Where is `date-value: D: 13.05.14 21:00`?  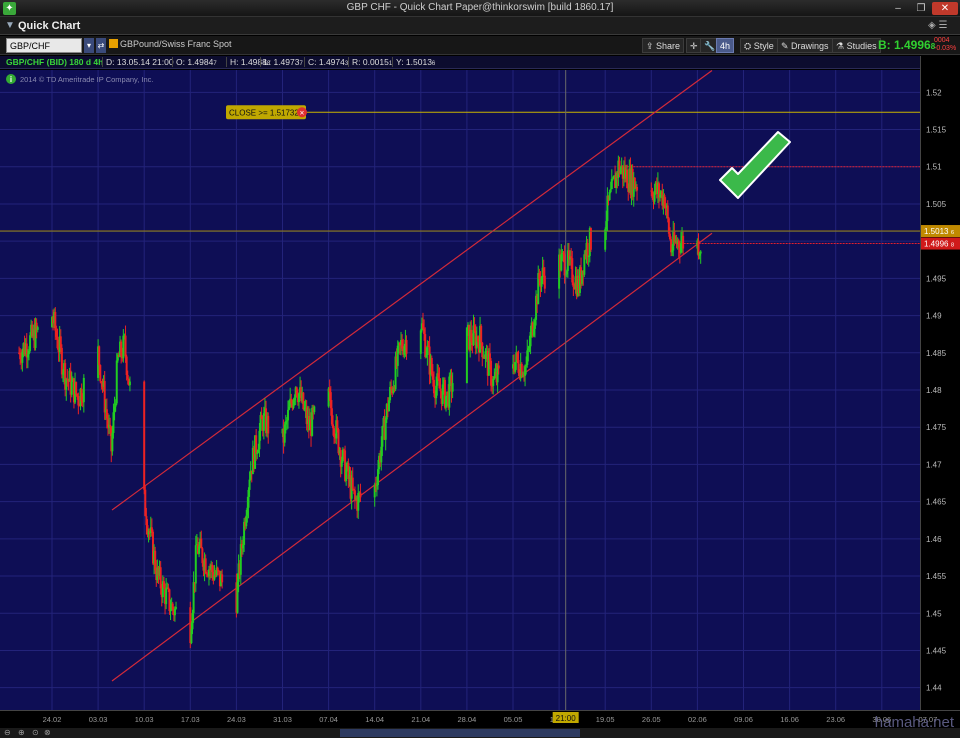 date-value: D: 13.05.14 21:00 is located at coordinates (138, 62).